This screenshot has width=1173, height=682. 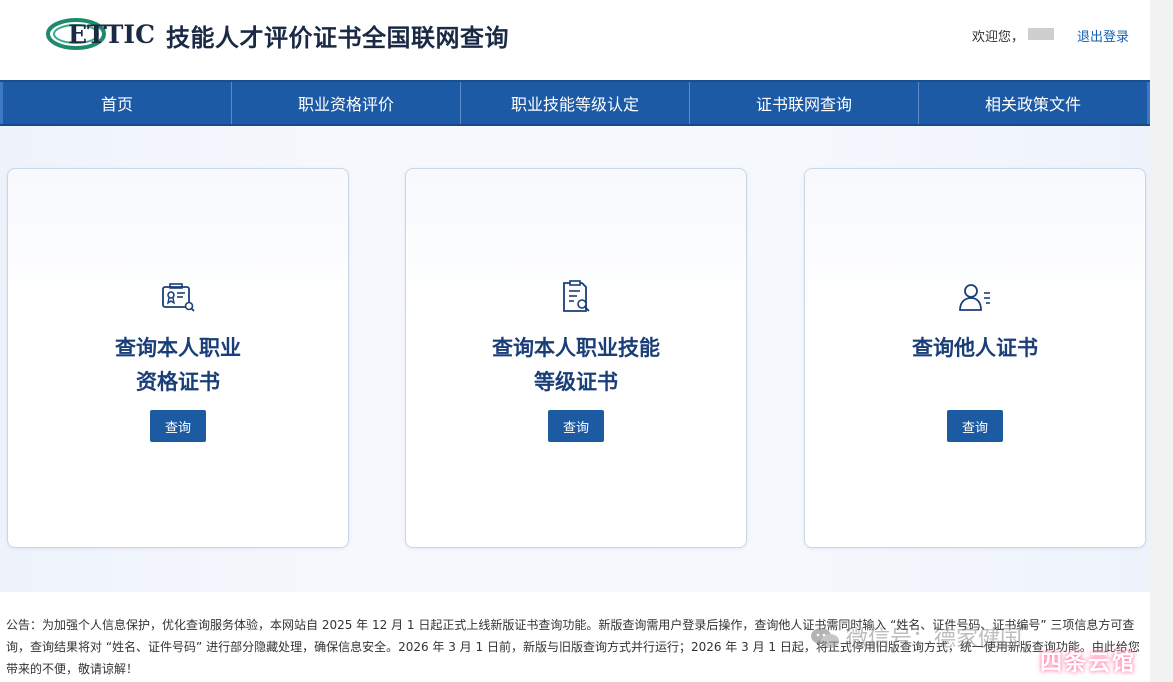 I want to click on ettic-logo: ETTIC, so click(x=100, y=34).